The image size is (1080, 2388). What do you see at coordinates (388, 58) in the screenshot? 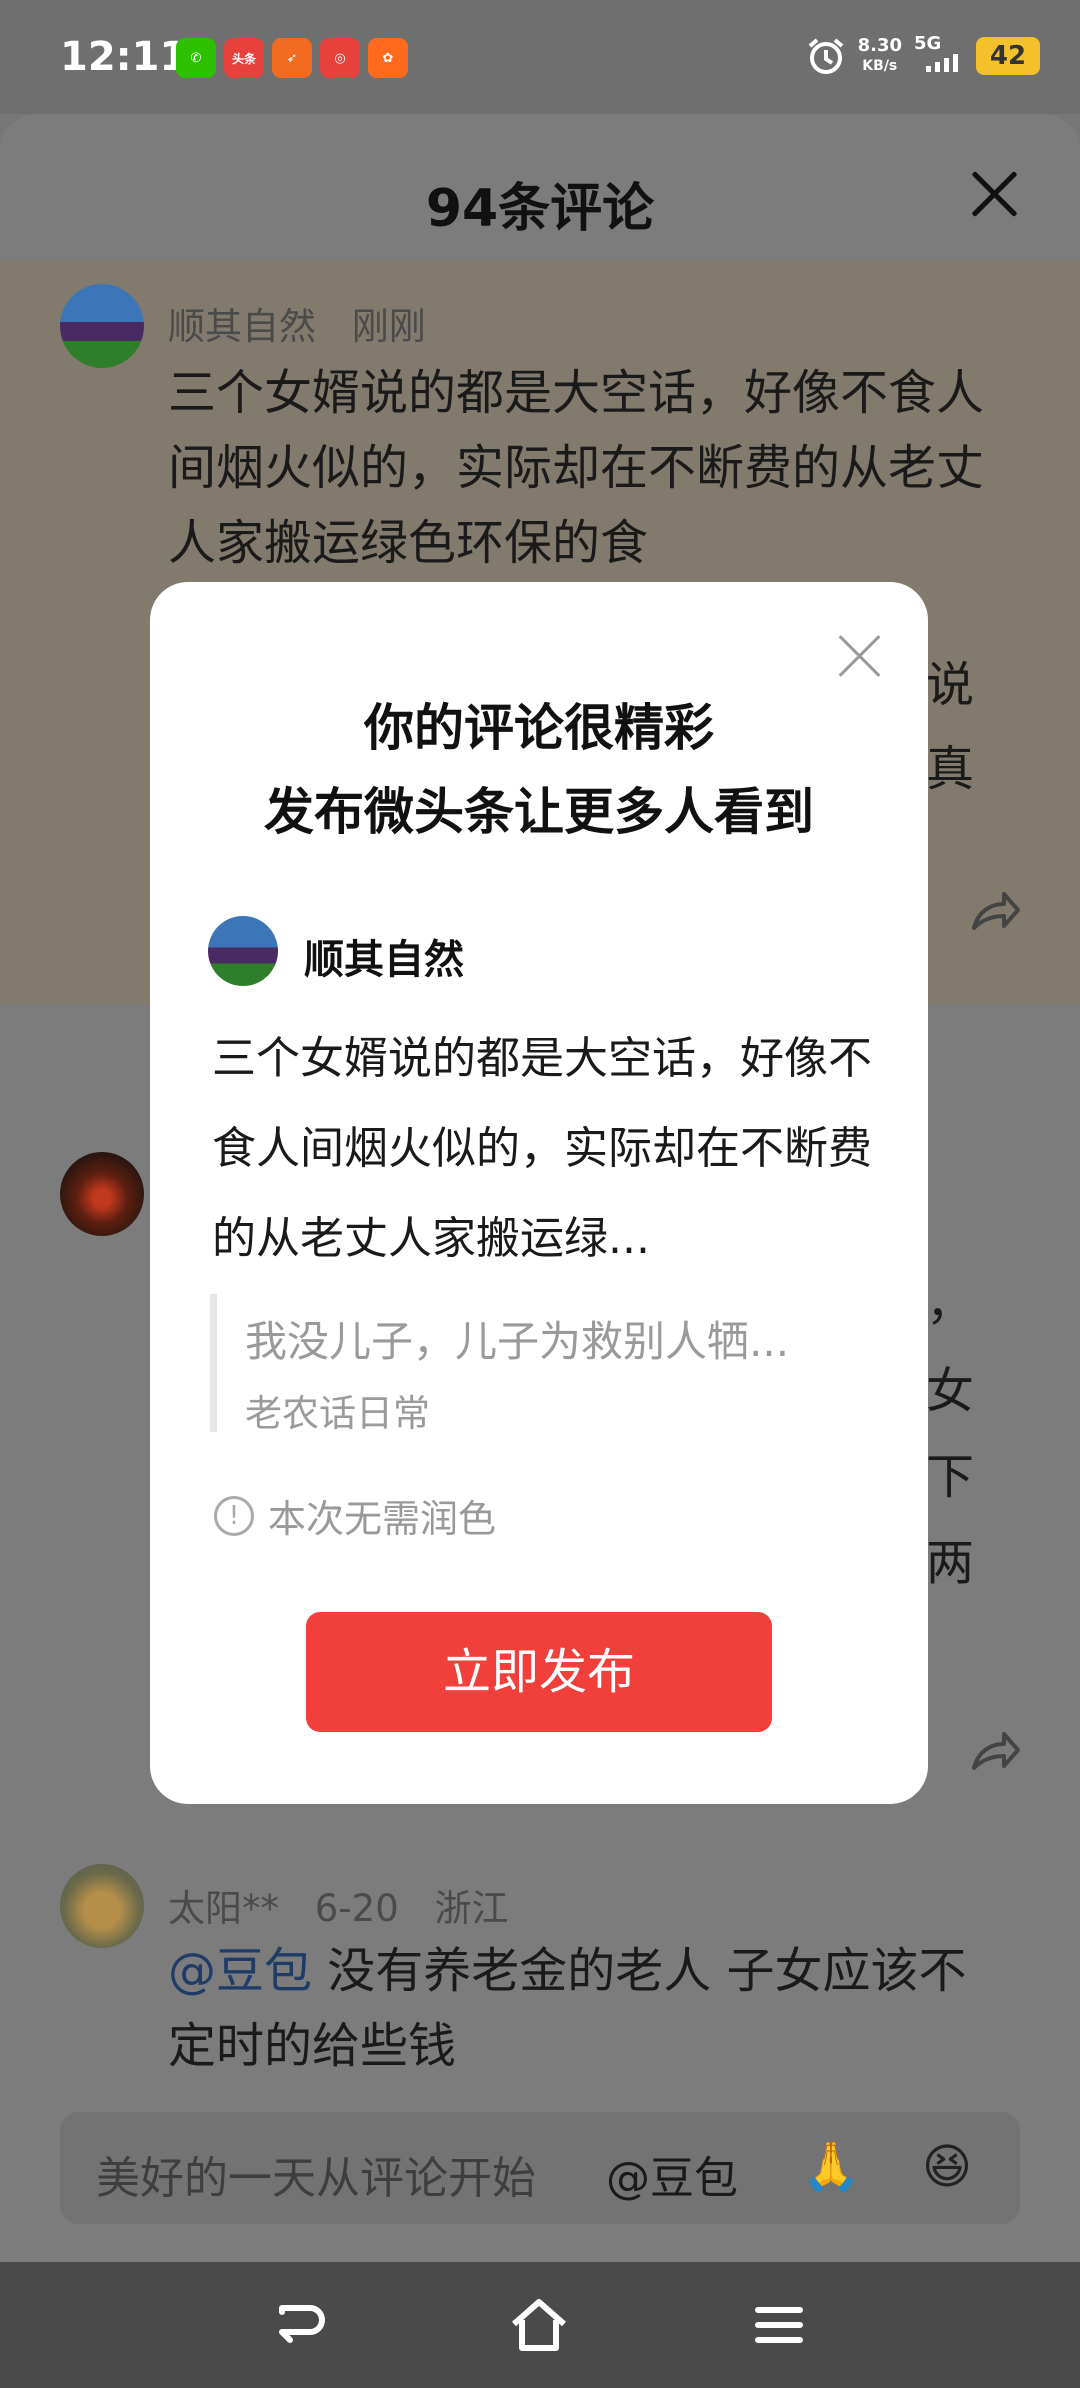
I see `orange-app-icon: ✿` at bounding box center [388, 58].